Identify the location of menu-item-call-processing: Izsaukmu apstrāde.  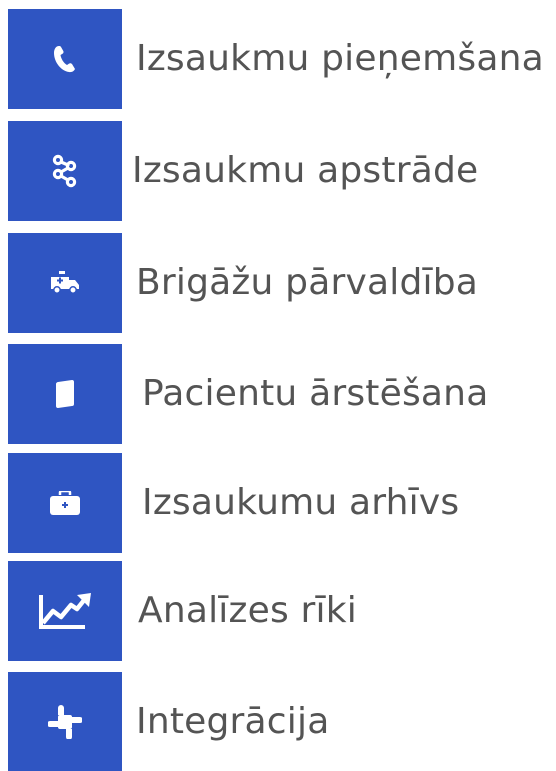
(278, 171).